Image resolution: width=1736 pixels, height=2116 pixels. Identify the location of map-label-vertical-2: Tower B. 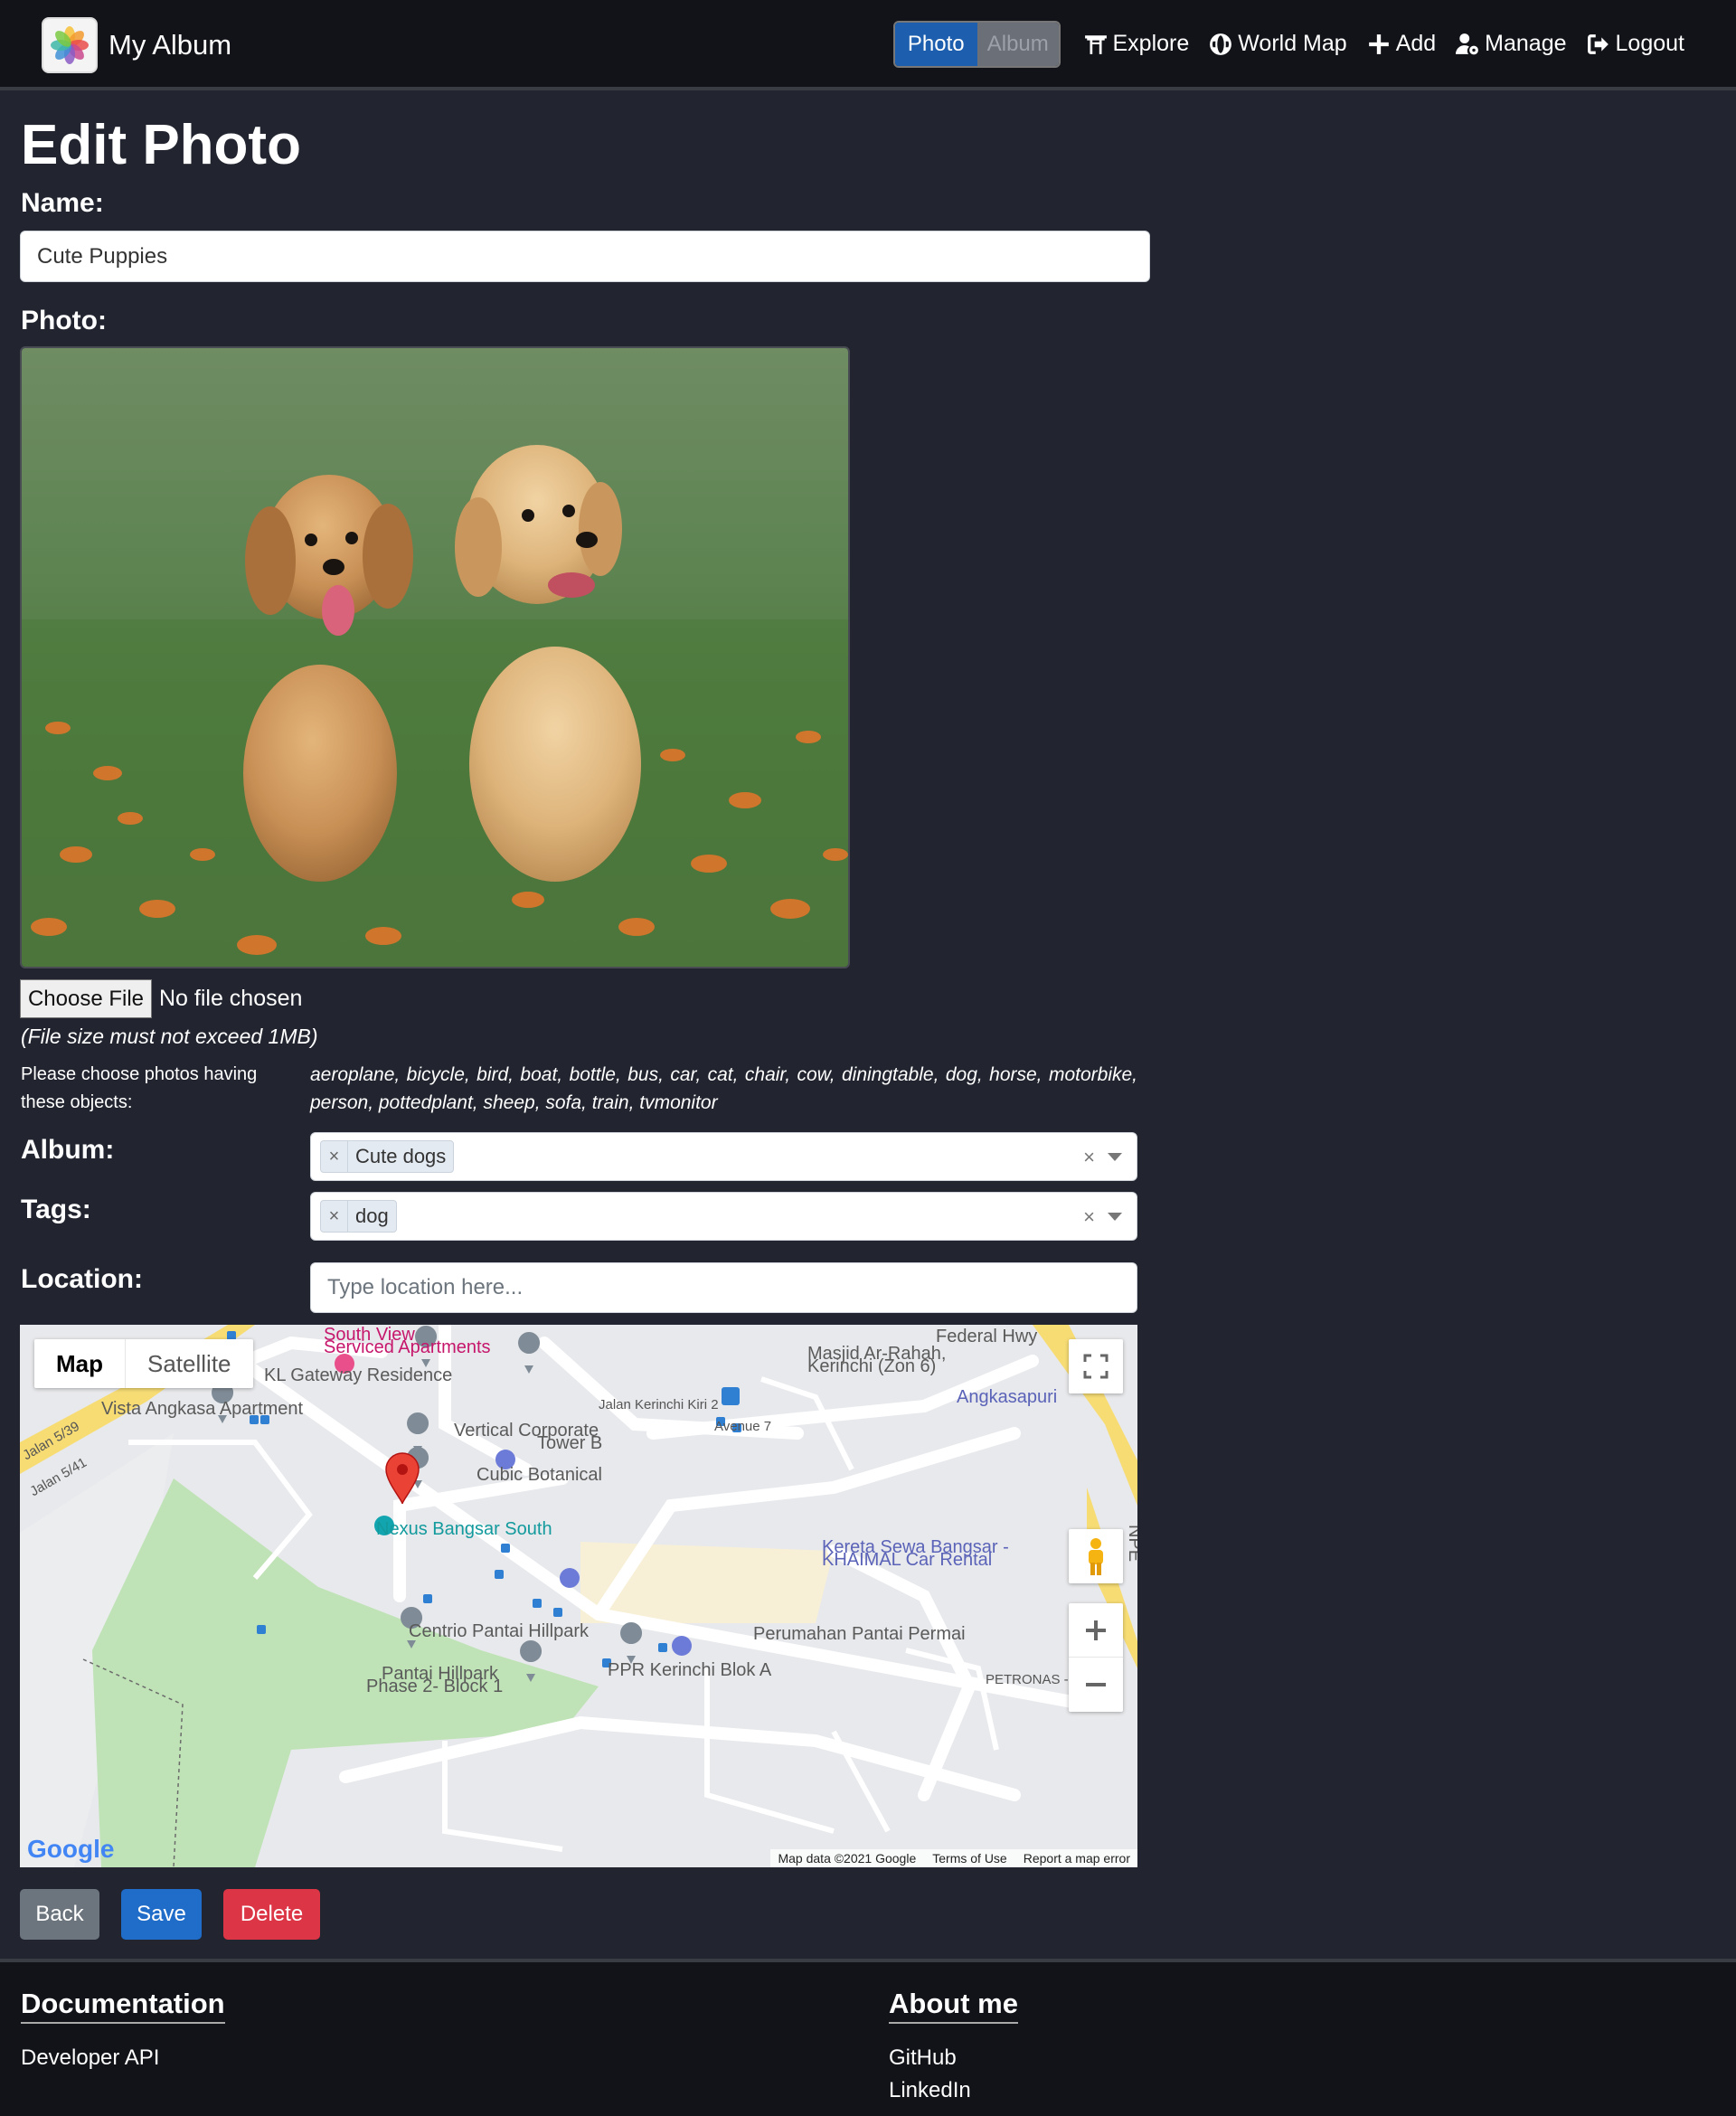
(570, 1443).